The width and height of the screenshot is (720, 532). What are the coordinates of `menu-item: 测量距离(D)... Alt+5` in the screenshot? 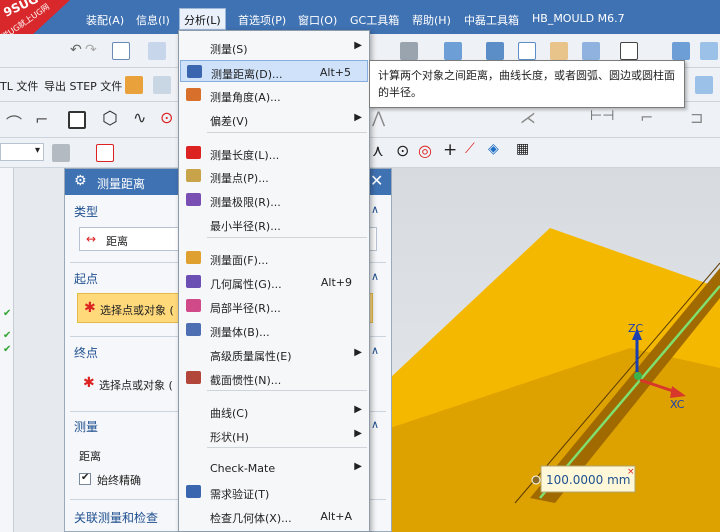 It's located at (274, 71).